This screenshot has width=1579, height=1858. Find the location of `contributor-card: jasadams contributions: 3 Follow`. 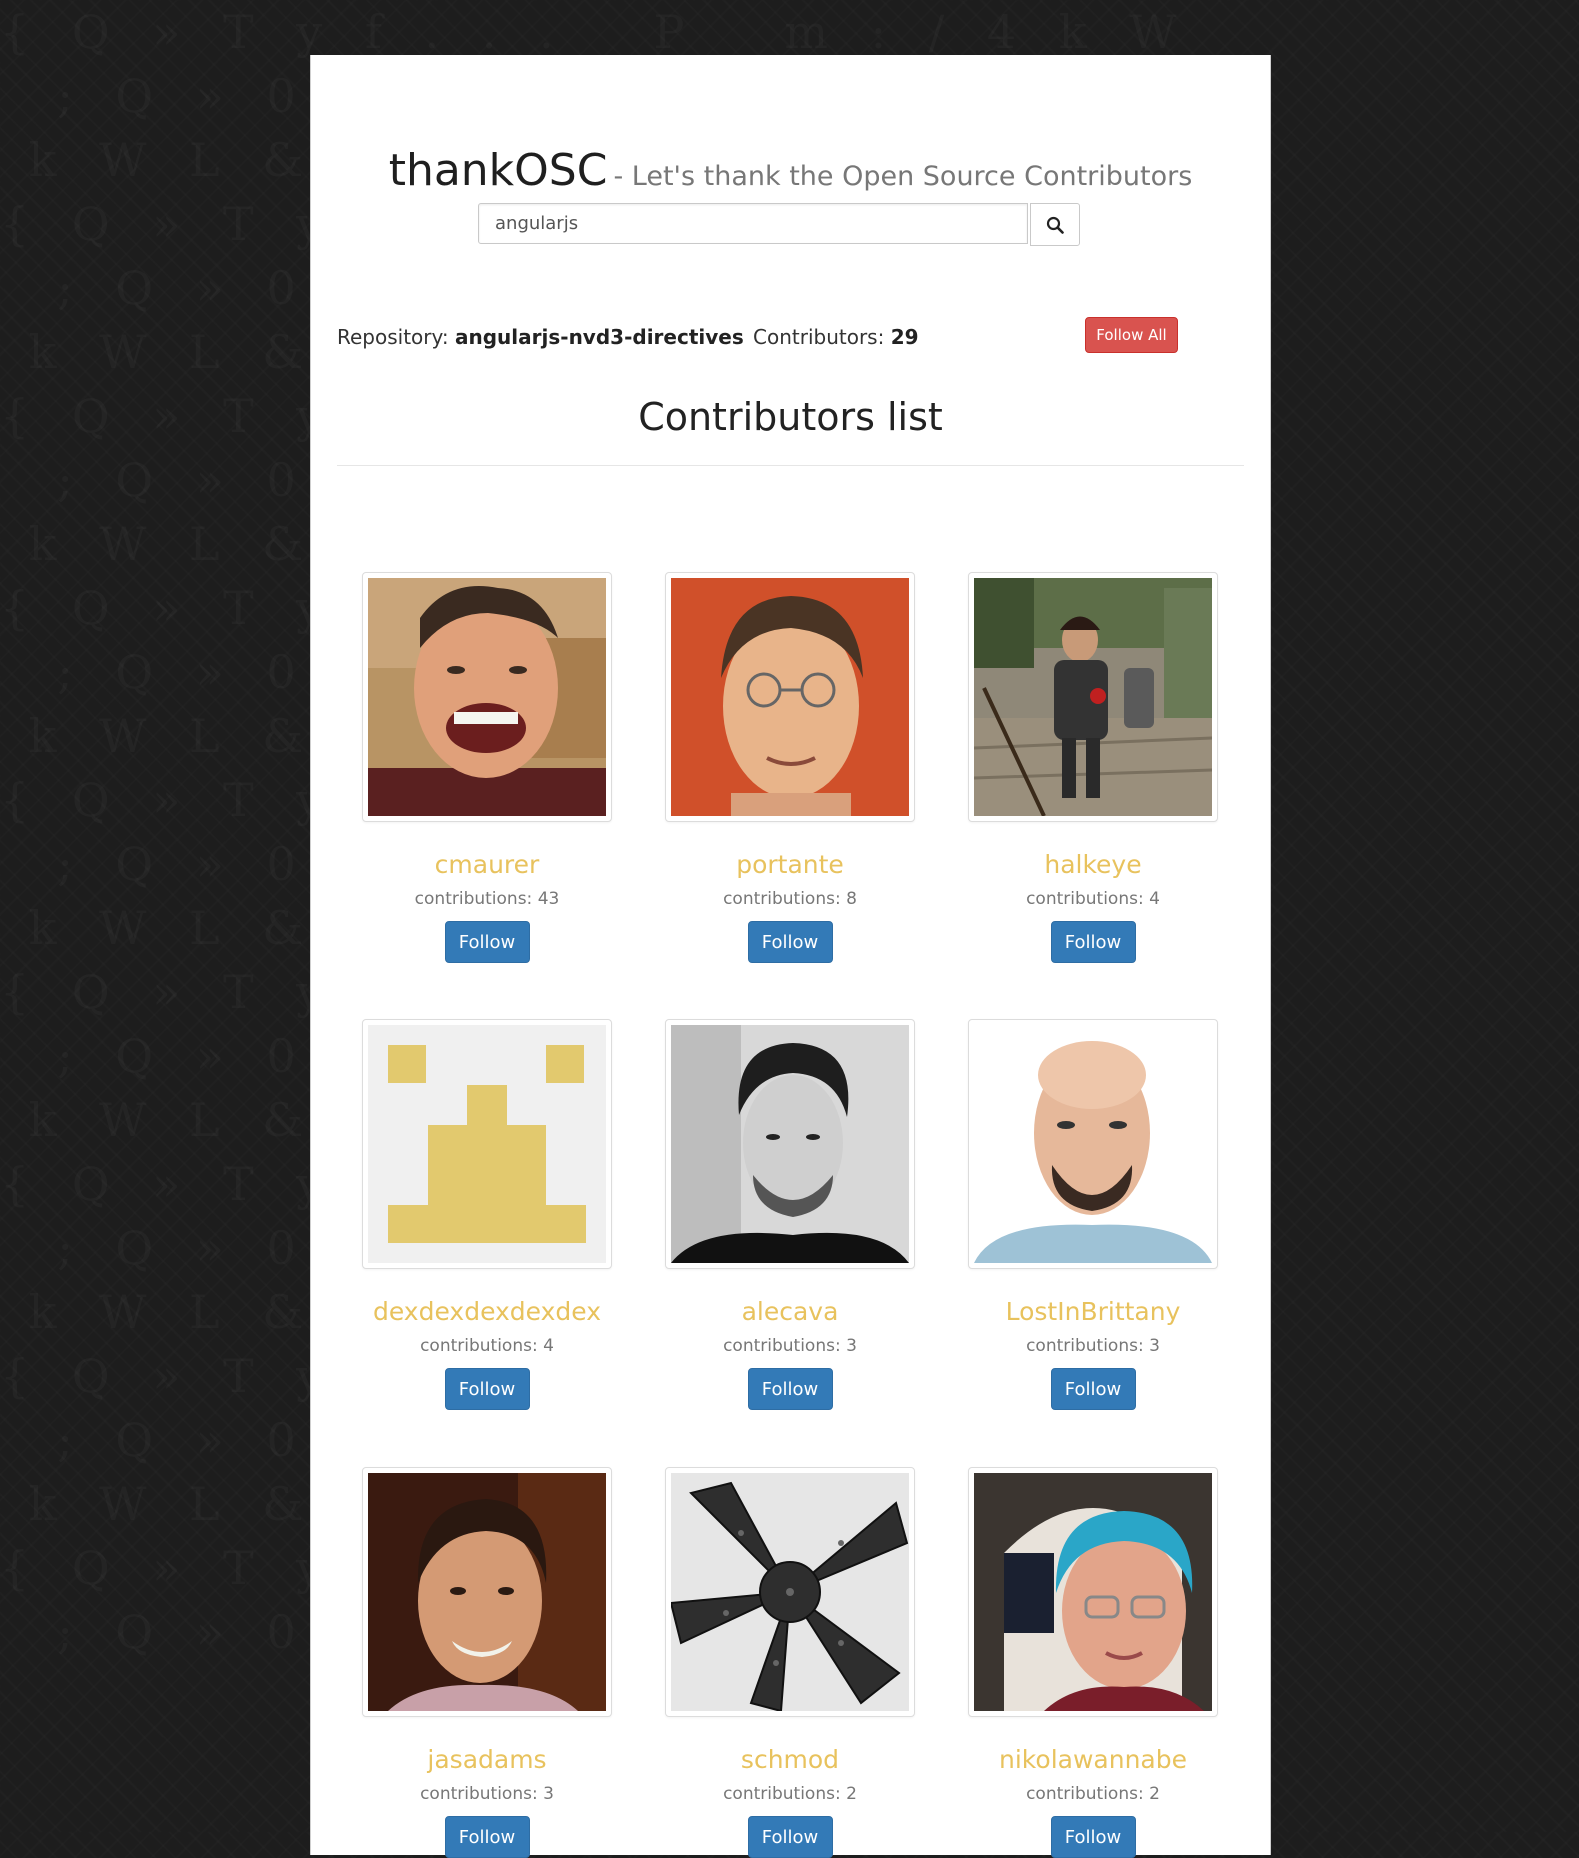

contributor-card: jasadams contributions: 3 Follow is located at coordinates (487, 1662).